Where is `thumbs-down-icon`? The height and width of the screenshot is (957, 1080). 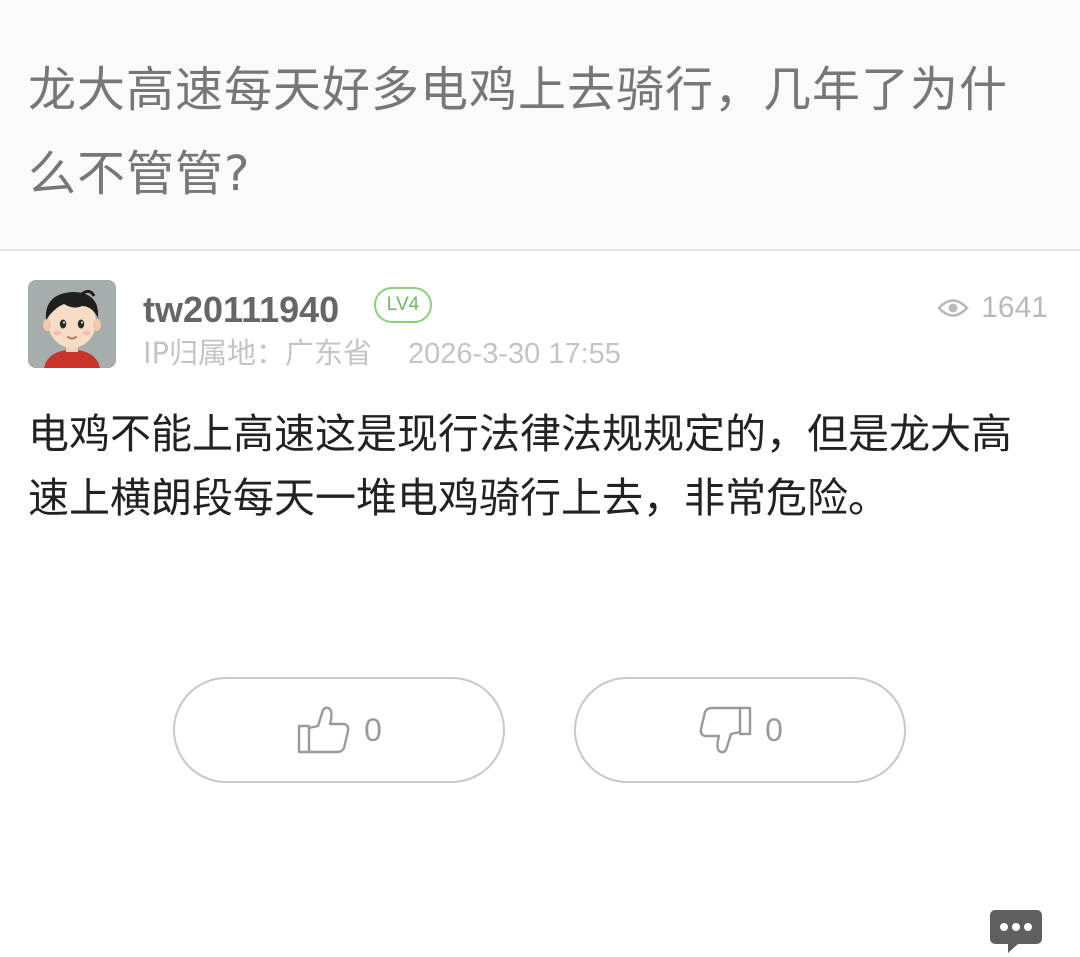
thumbs-down-icon is located at coordinates (725, 730).